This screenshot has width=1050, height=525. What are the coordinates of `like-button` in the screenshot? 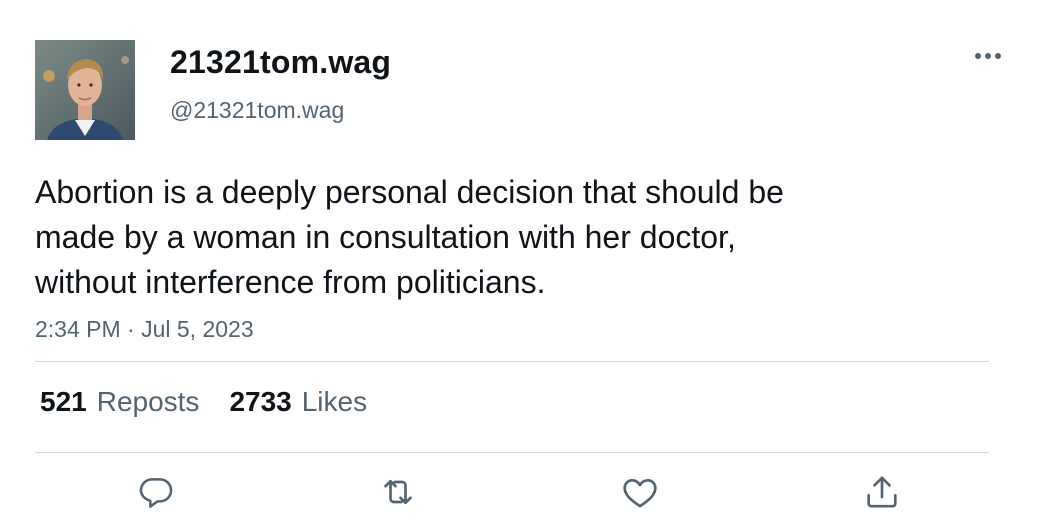 It's located at (640, 492).